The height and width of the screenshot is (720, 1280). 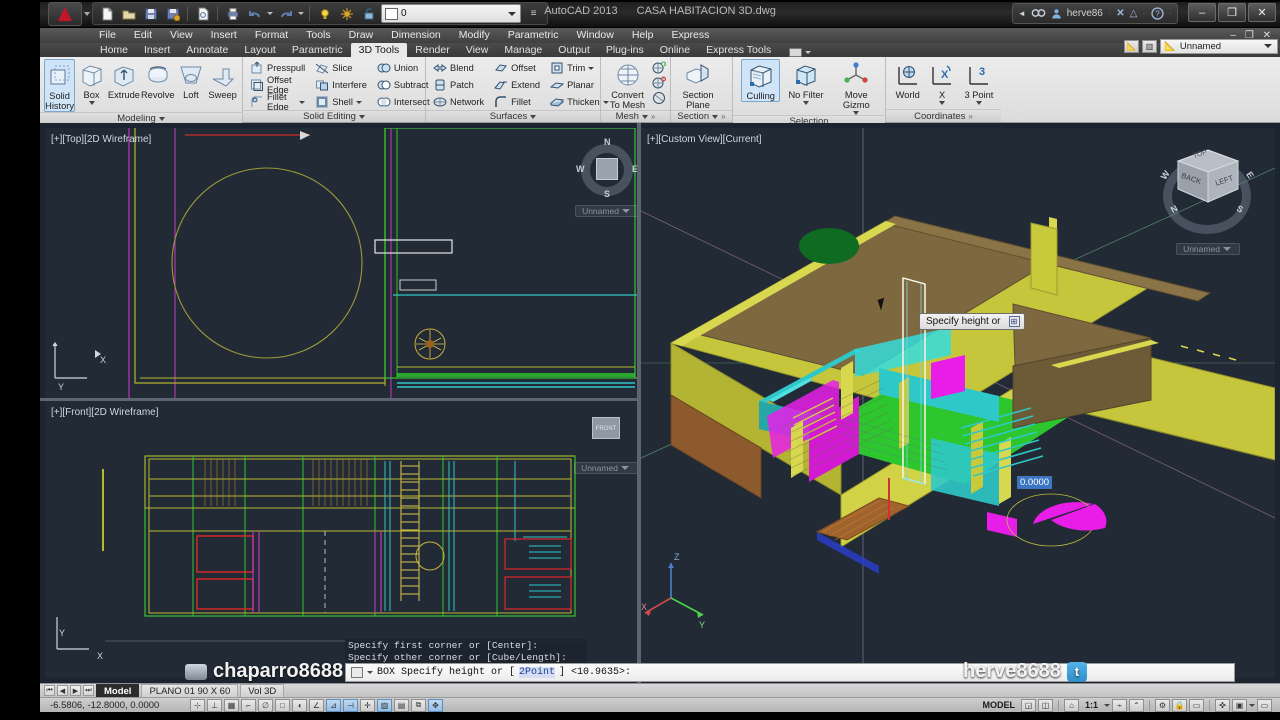 I want to click on model-3d-viewcube: TOP BACK LEFT N W E S Unnamed, so click(x=1208, y=195).